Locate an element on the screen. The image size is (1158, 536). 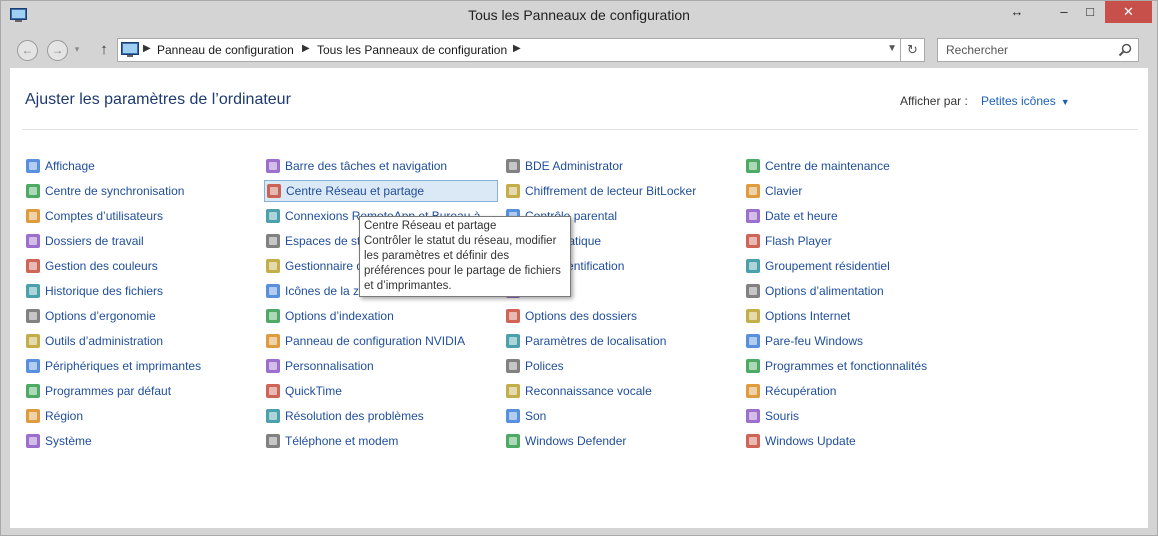
item-firewall: Pare-feu Windows is located at coordinates (804, 341).